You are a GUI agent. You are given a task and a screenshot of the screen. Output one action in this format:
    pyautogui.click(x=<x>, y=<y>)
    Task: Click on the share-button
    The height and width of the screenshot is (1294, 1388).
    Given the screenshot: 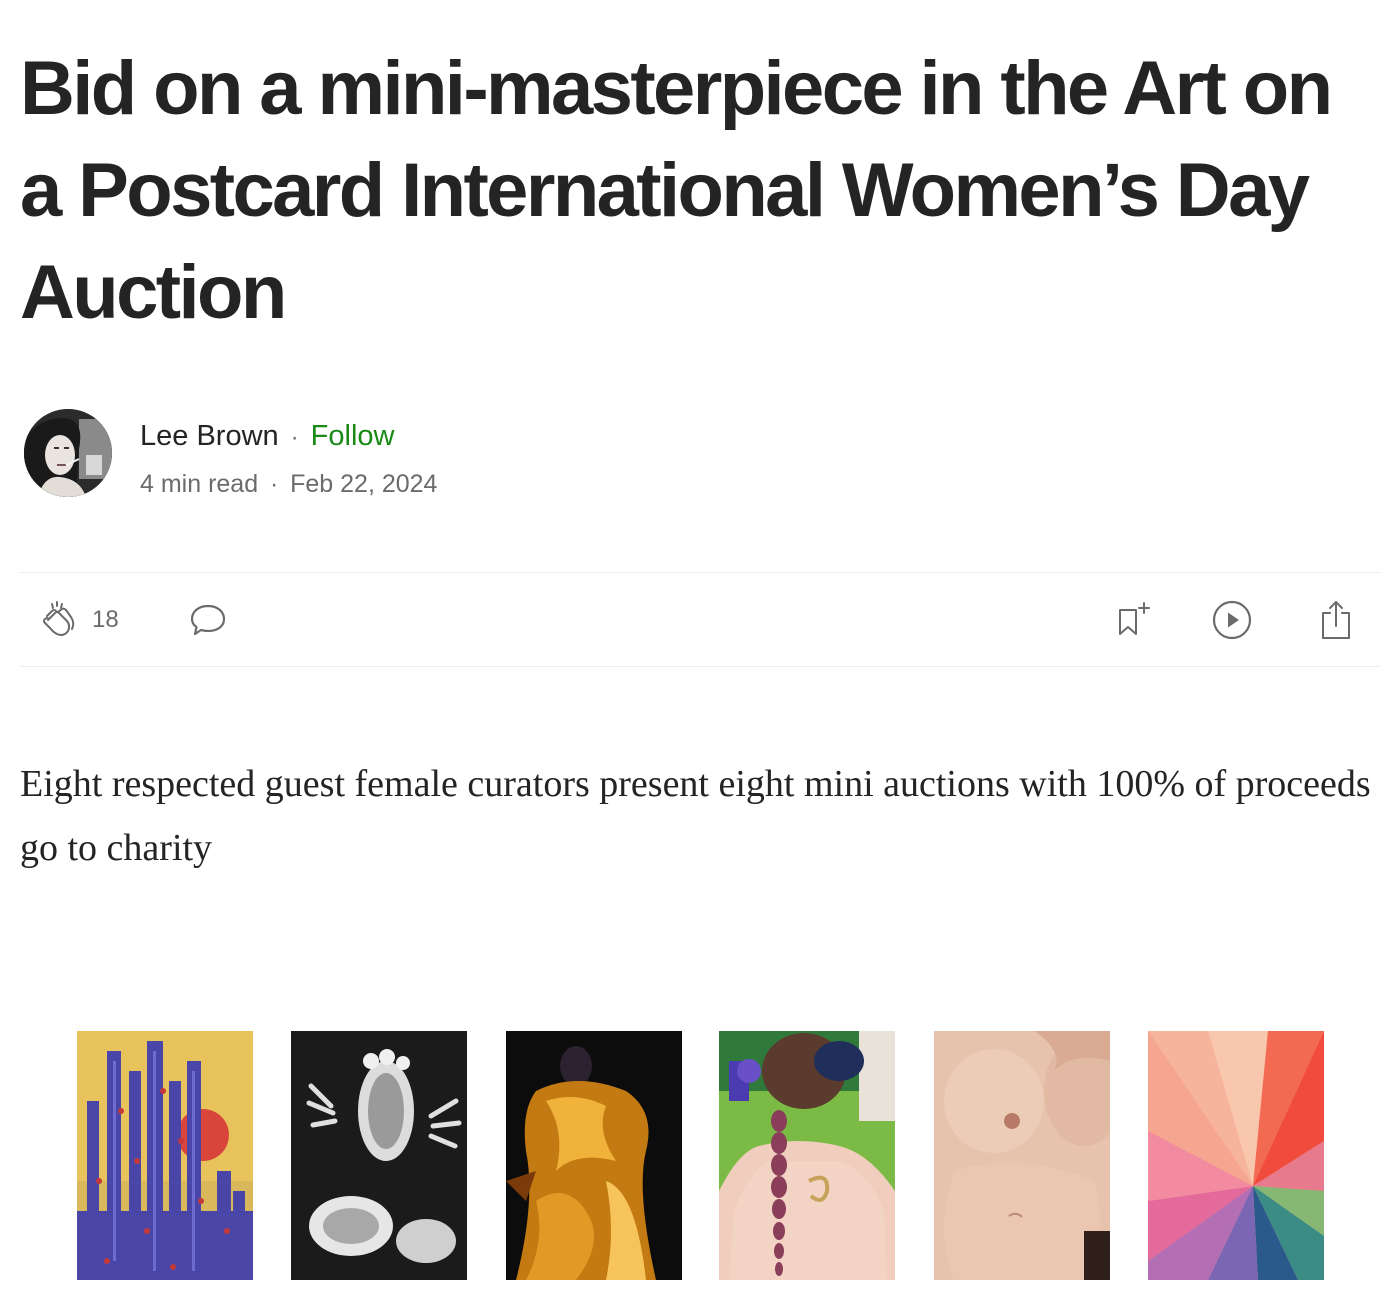 What is the action you would take?
    pyautogui.click(x=1336, y=620)
    